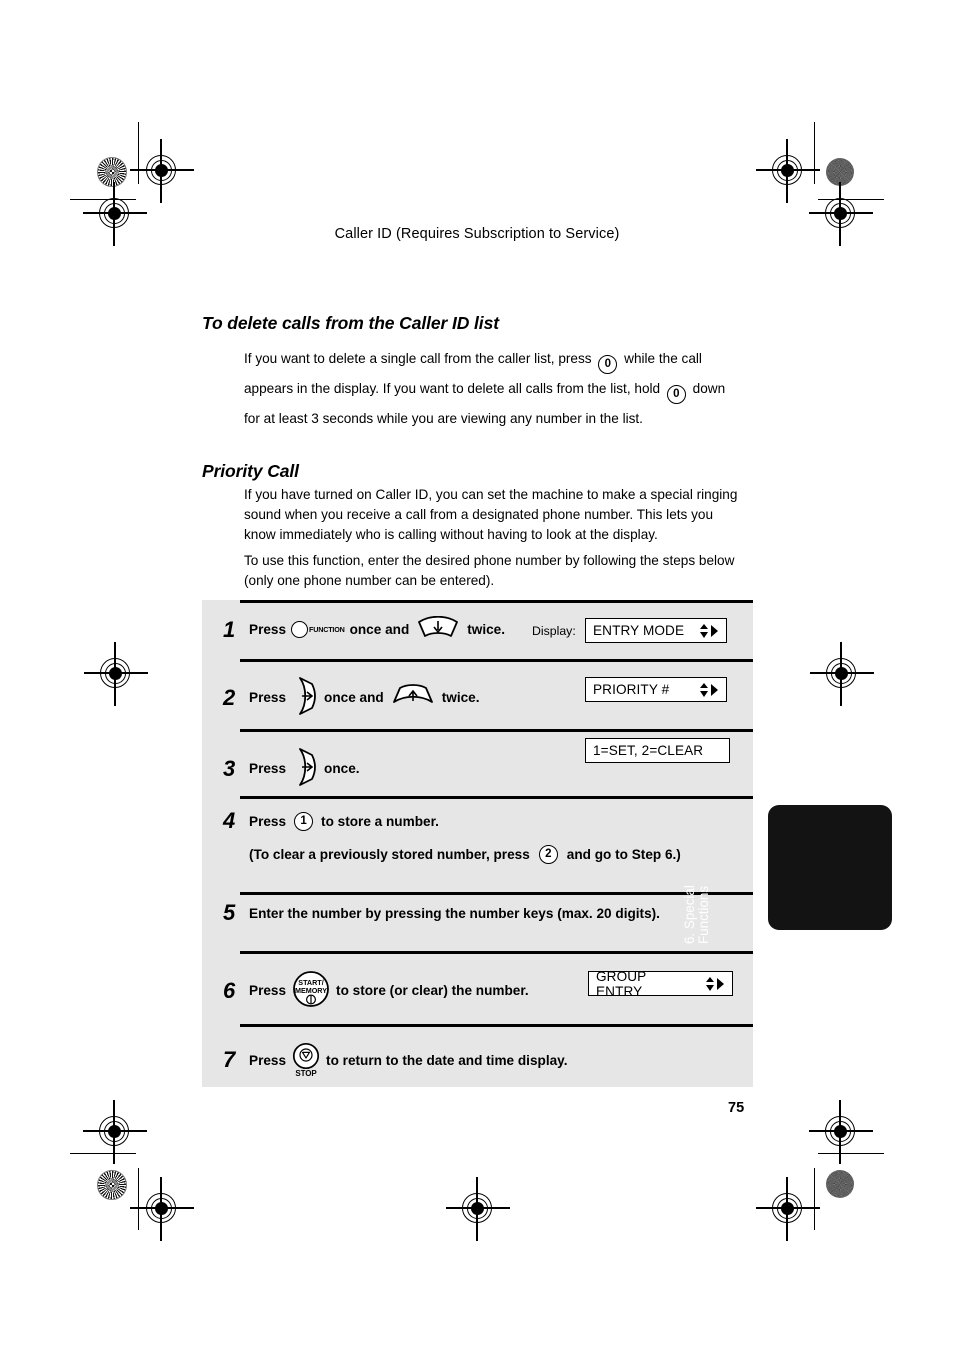  What do you see at coordinates (268, 629) in the screenshot?
I see `step1-press-word: Press` at bounding box center [268, 629].